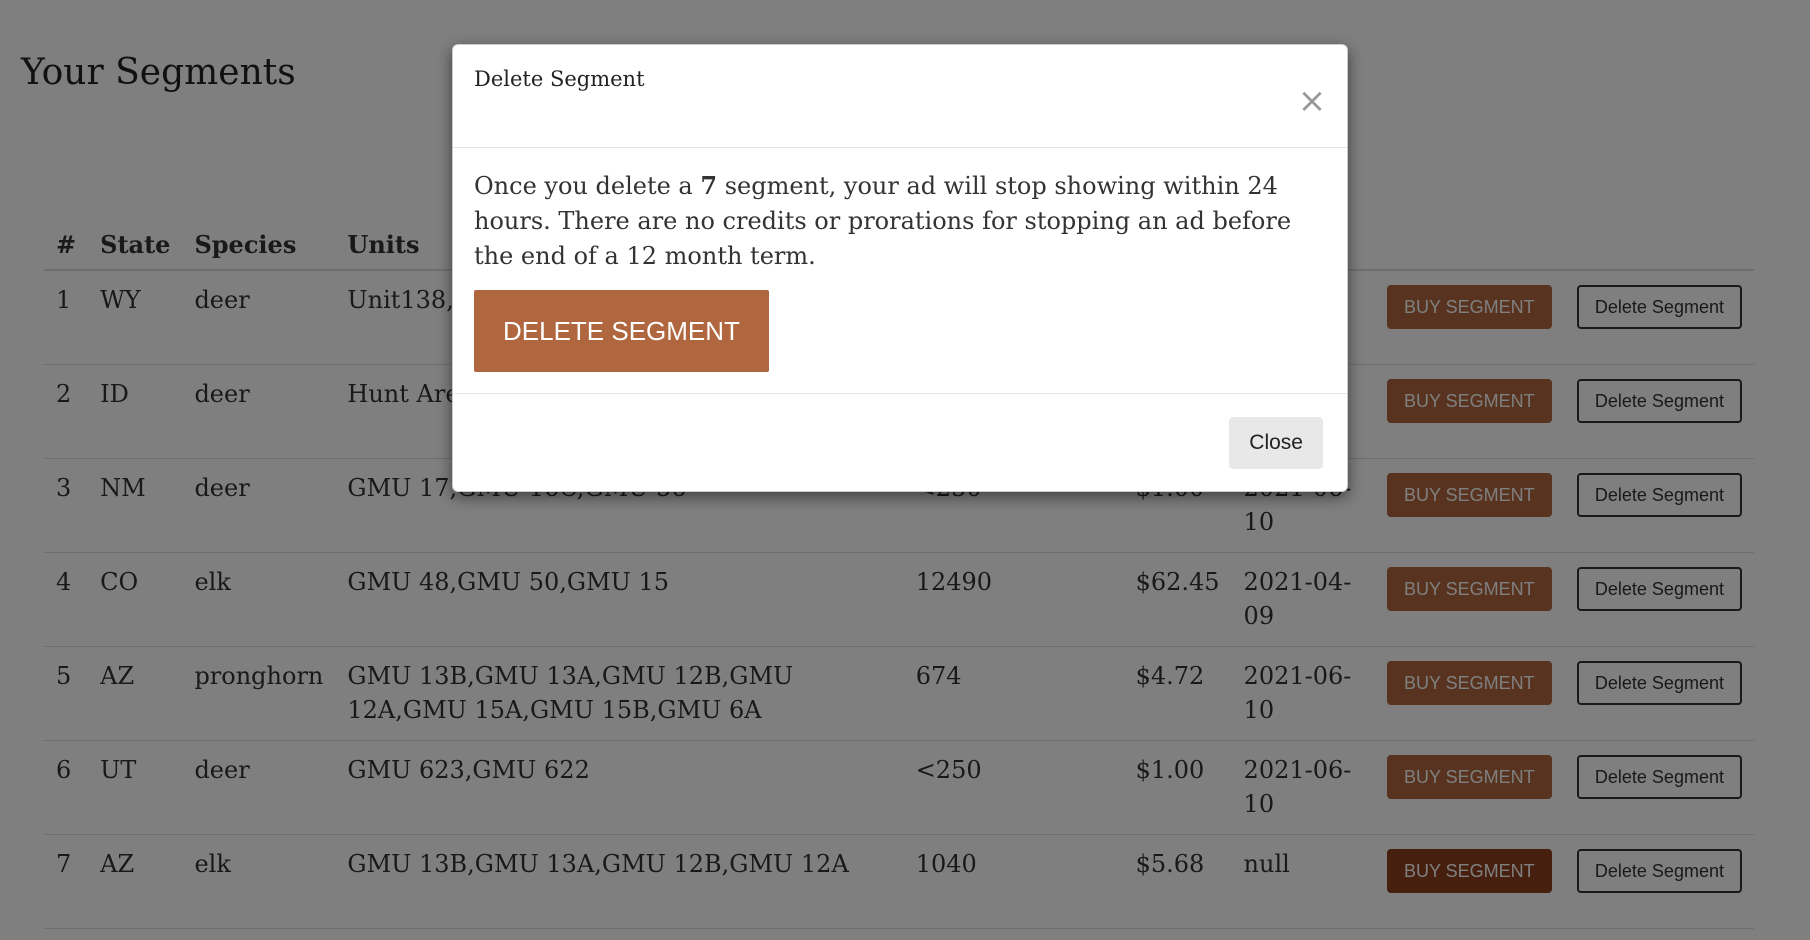 The height and width of the screenshot is (940, 1810). What do you see at coordinates (1276, 443) in the screenshot?
I see `close-button: Close` at bounding box center [1276, 443].